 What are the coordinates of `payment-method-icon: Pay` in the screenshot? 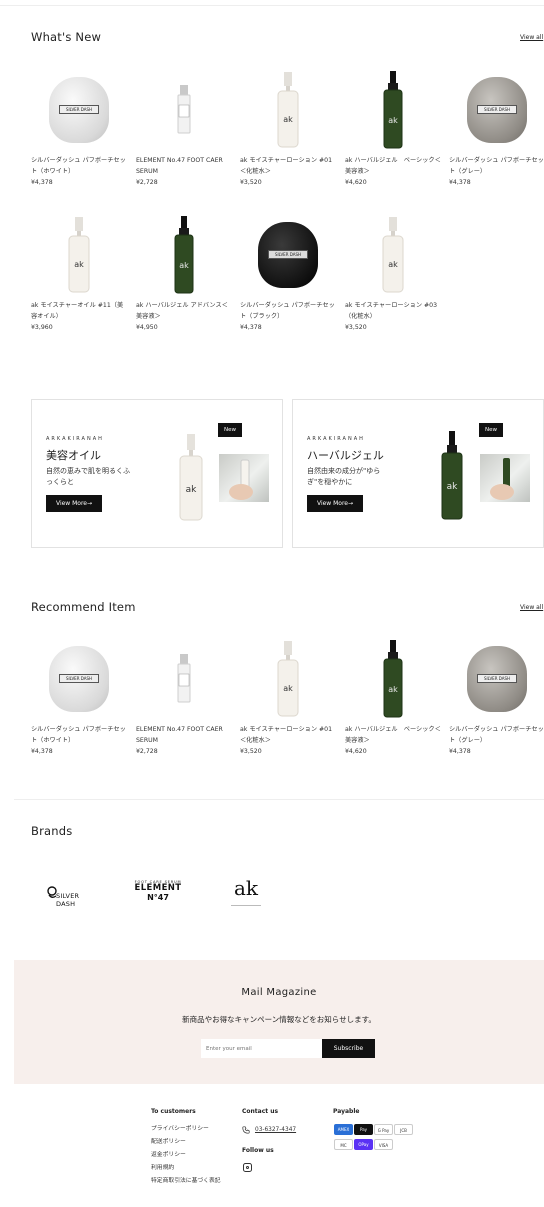 It's located at (363, 1129).